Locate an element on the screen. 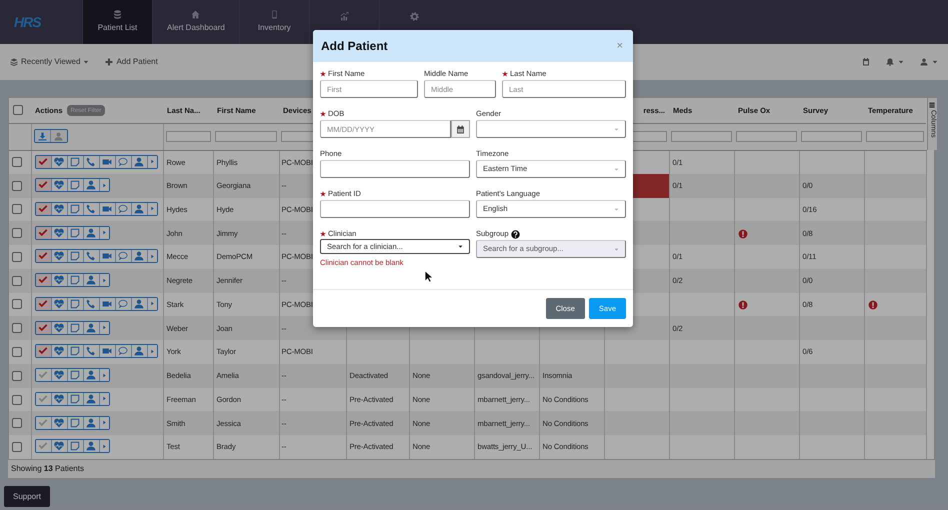 The image size is (948, 510). select-field is located at coordinates (551, 129).